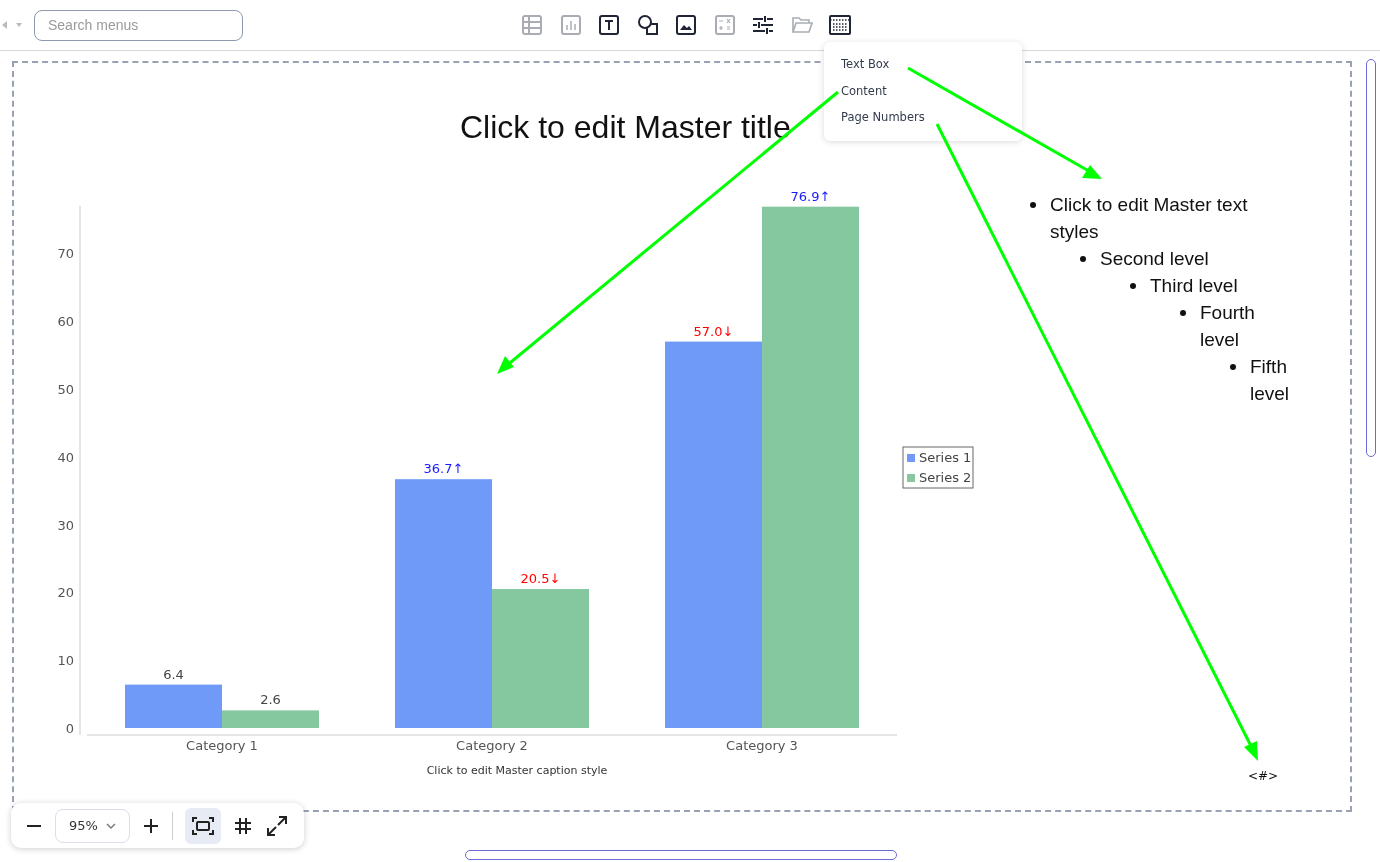 Image resolution: width=1380 pixels, height=862 pixels. What do you see at coordinates (1228, 326) in the screenshot?
I see `body-text: Fourth level` at bounding box center [1228, 326].